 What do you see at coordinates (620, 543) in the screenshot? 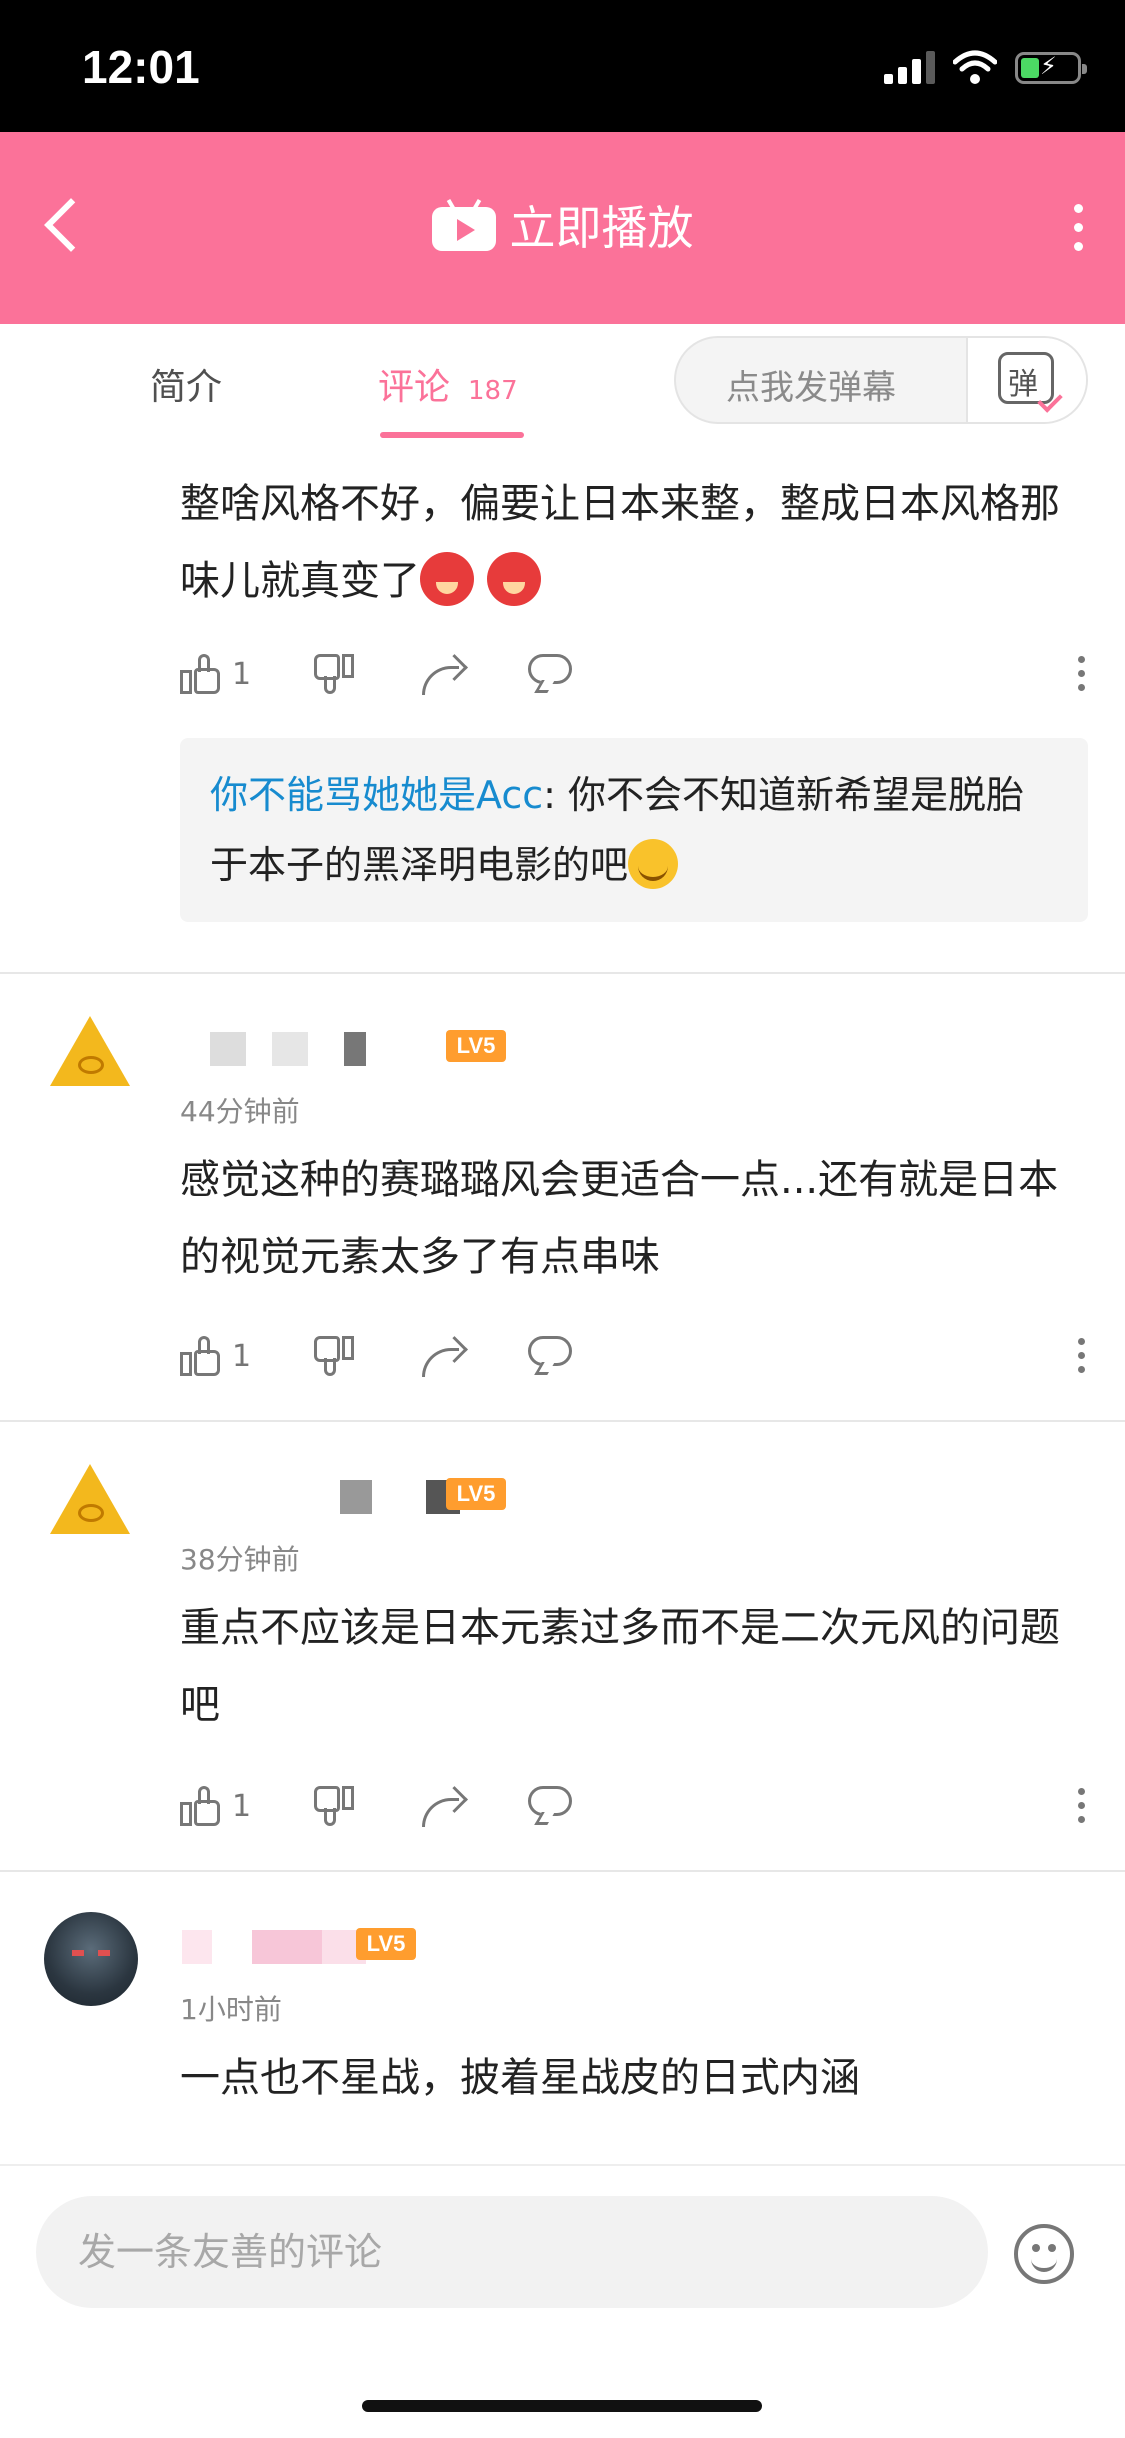
I see `comment-text: 整啥风格不好，偏要让日本来整，整成日本风格那味儿就真变了` at bounding box center [620, 543].